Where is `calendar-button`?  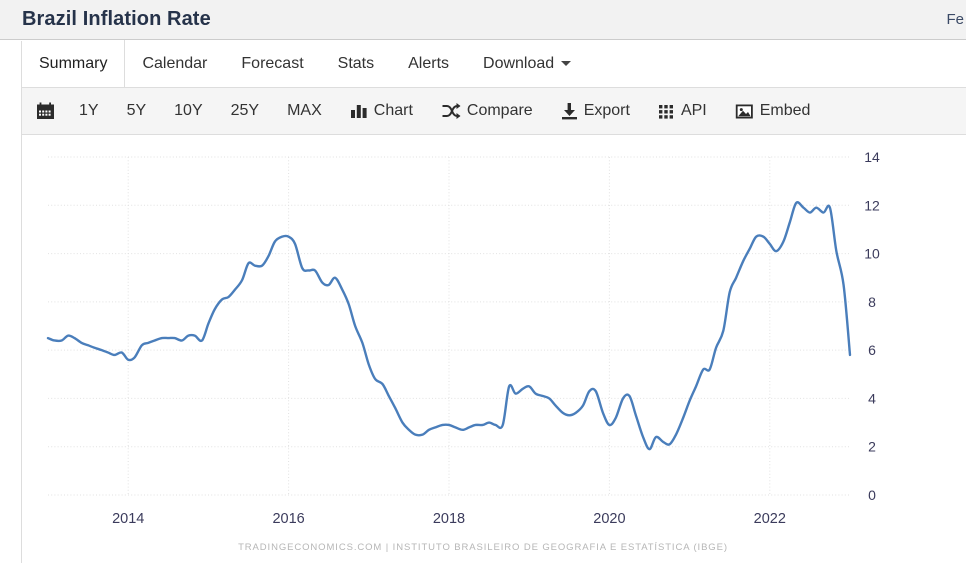
calendar-button is located at coordinates (43, 111).